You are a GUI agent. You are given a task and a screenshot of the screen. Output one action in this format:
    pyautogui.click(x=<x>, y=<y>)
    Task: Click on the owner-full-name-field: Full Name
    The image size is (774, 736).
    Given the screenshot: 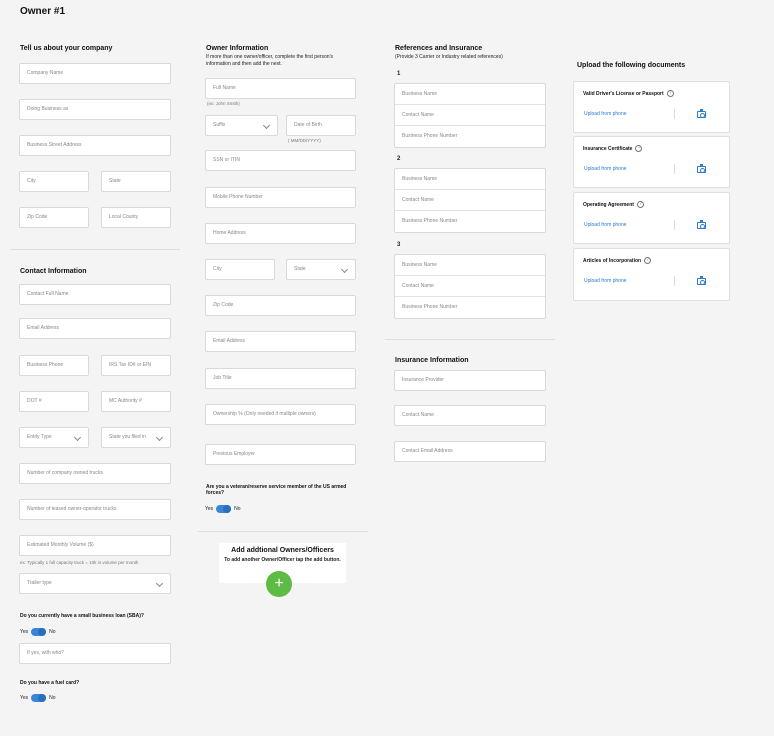 What is the action you would take?
    pyautogui.click(x=280, y=88)
    